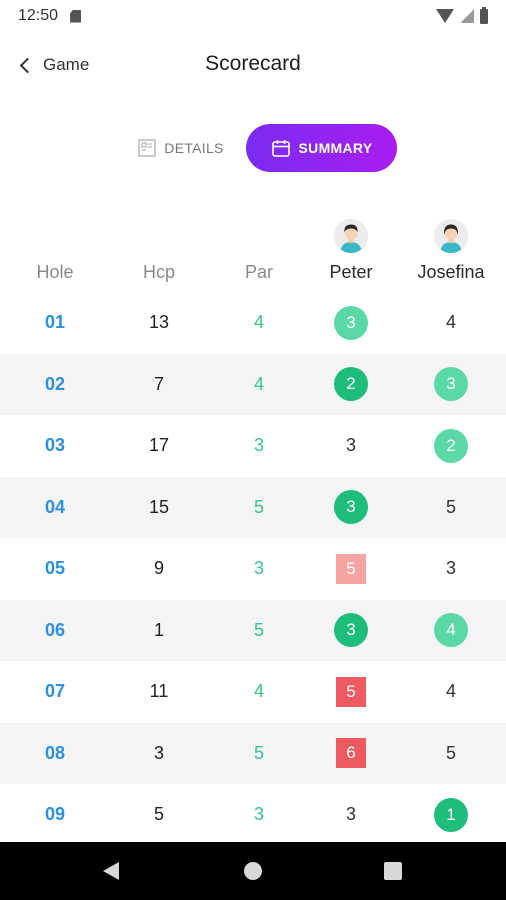 The height and width of the screenshot is (900, 506). I want to click on view-toggle: DETAILS SUMMARY, so click(253, 148).